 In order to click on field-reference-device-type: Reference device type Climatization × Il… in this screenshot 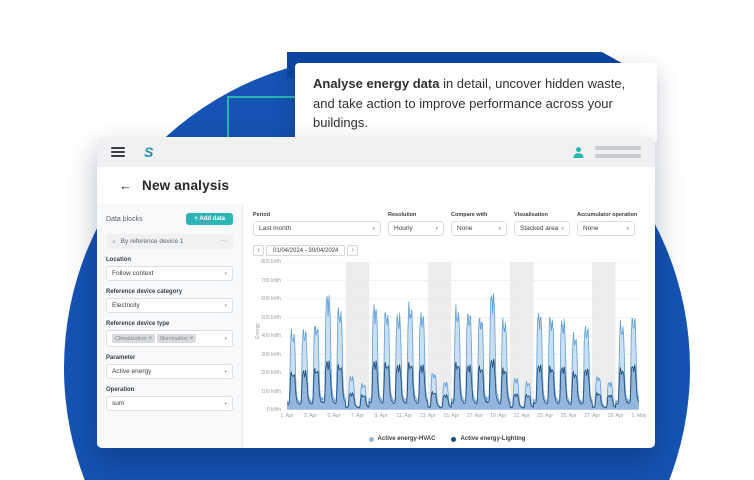, I will do `click(169, 334)`.